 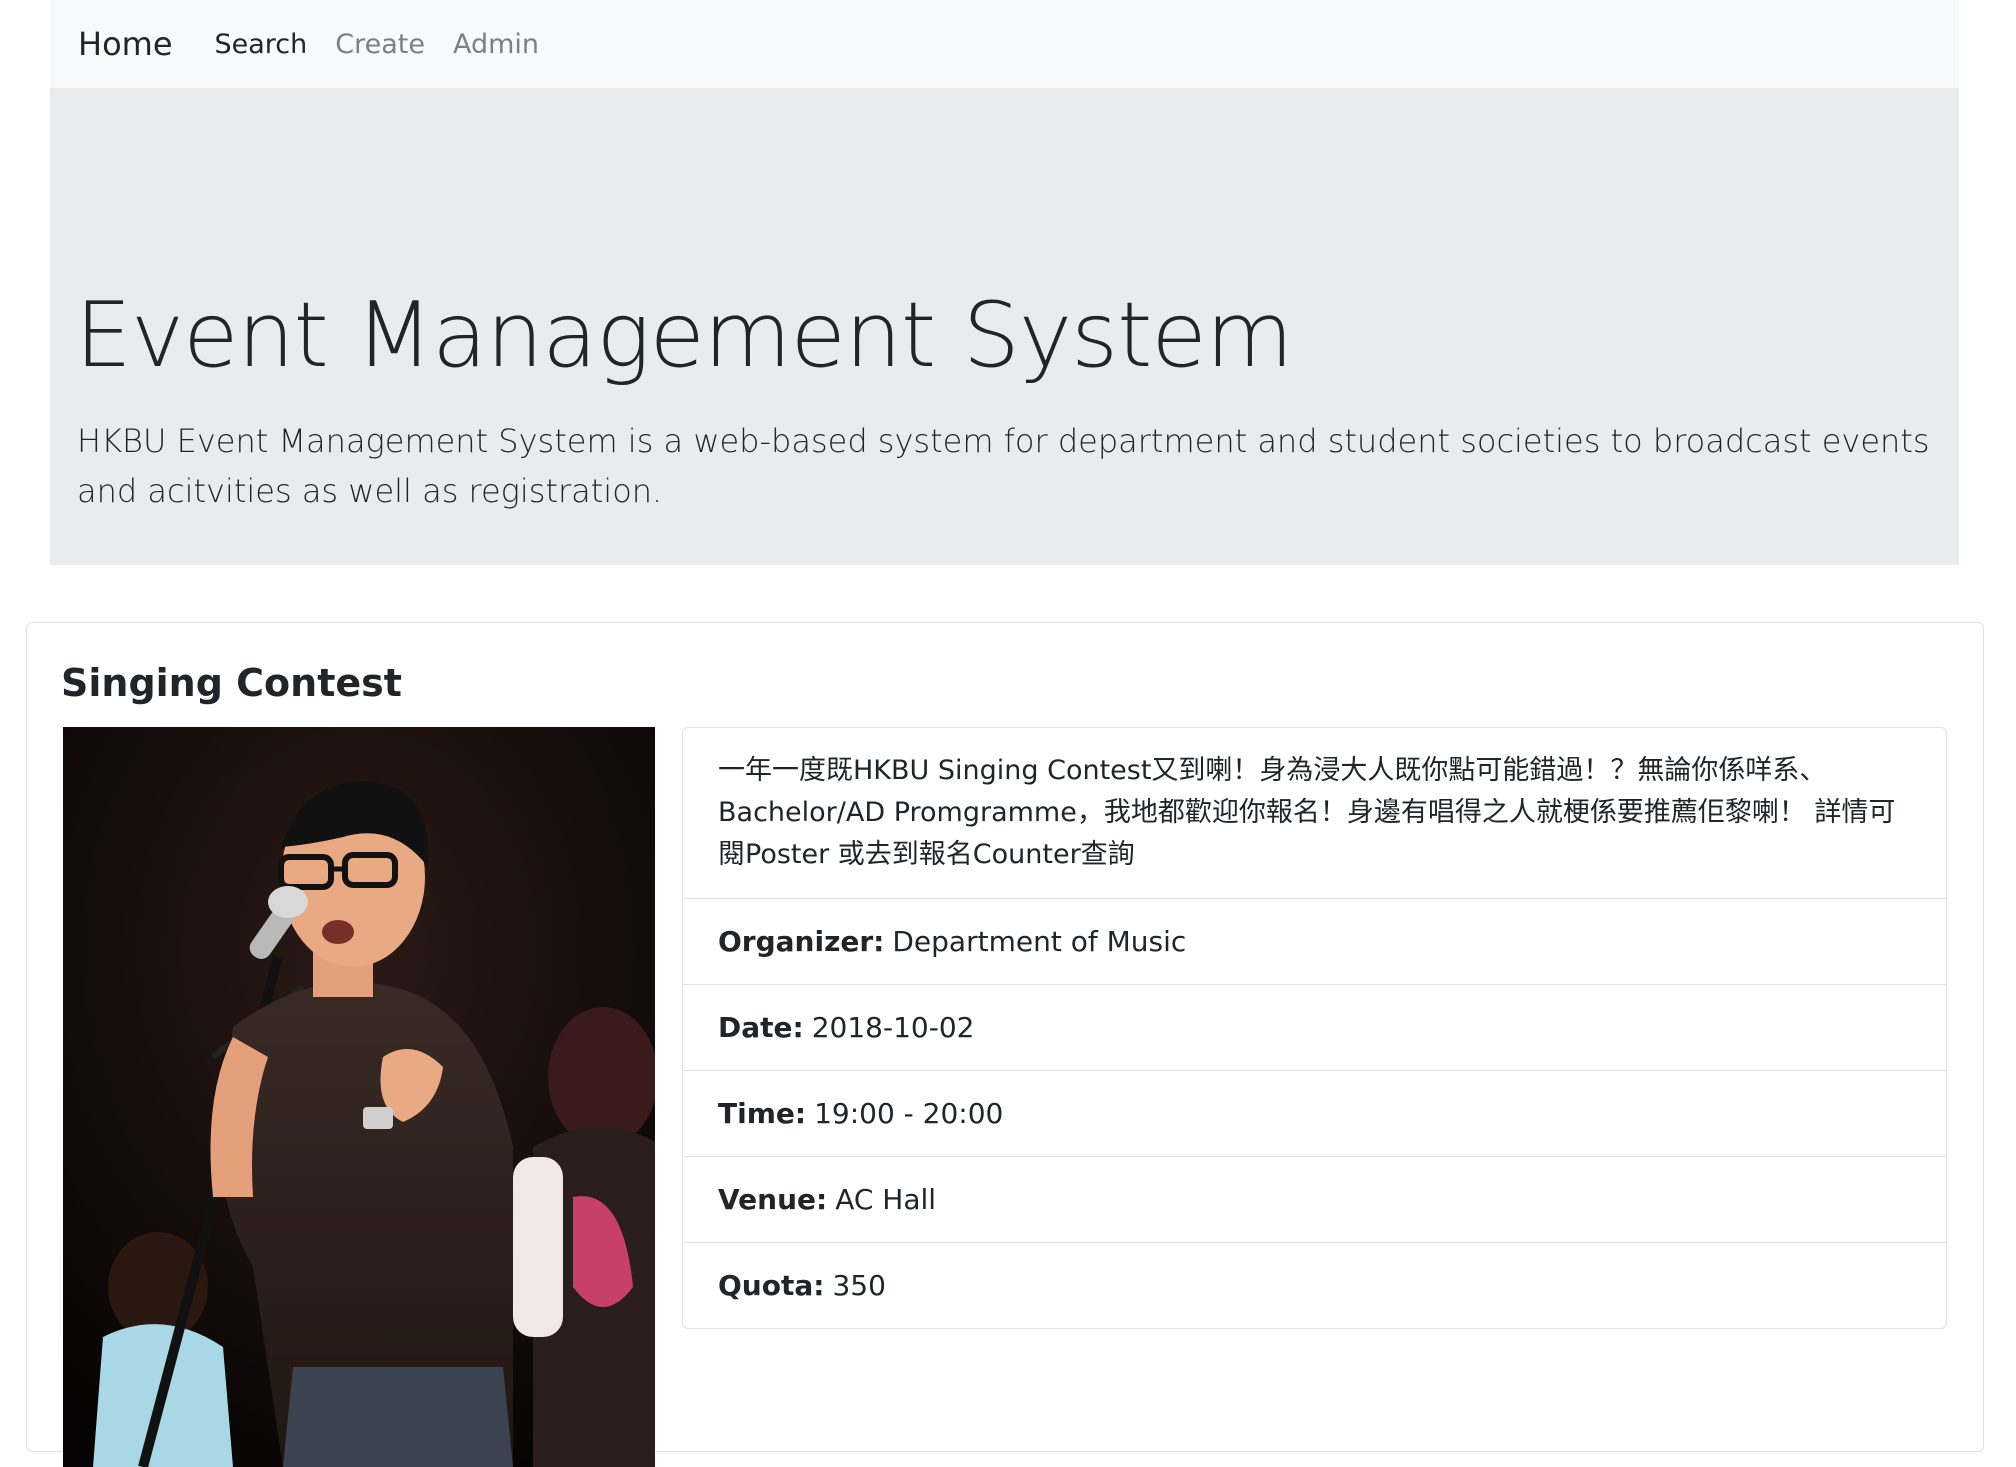 I want to click on event-organizer: Organizer: Department of Music, so click(x=1314, y=941).